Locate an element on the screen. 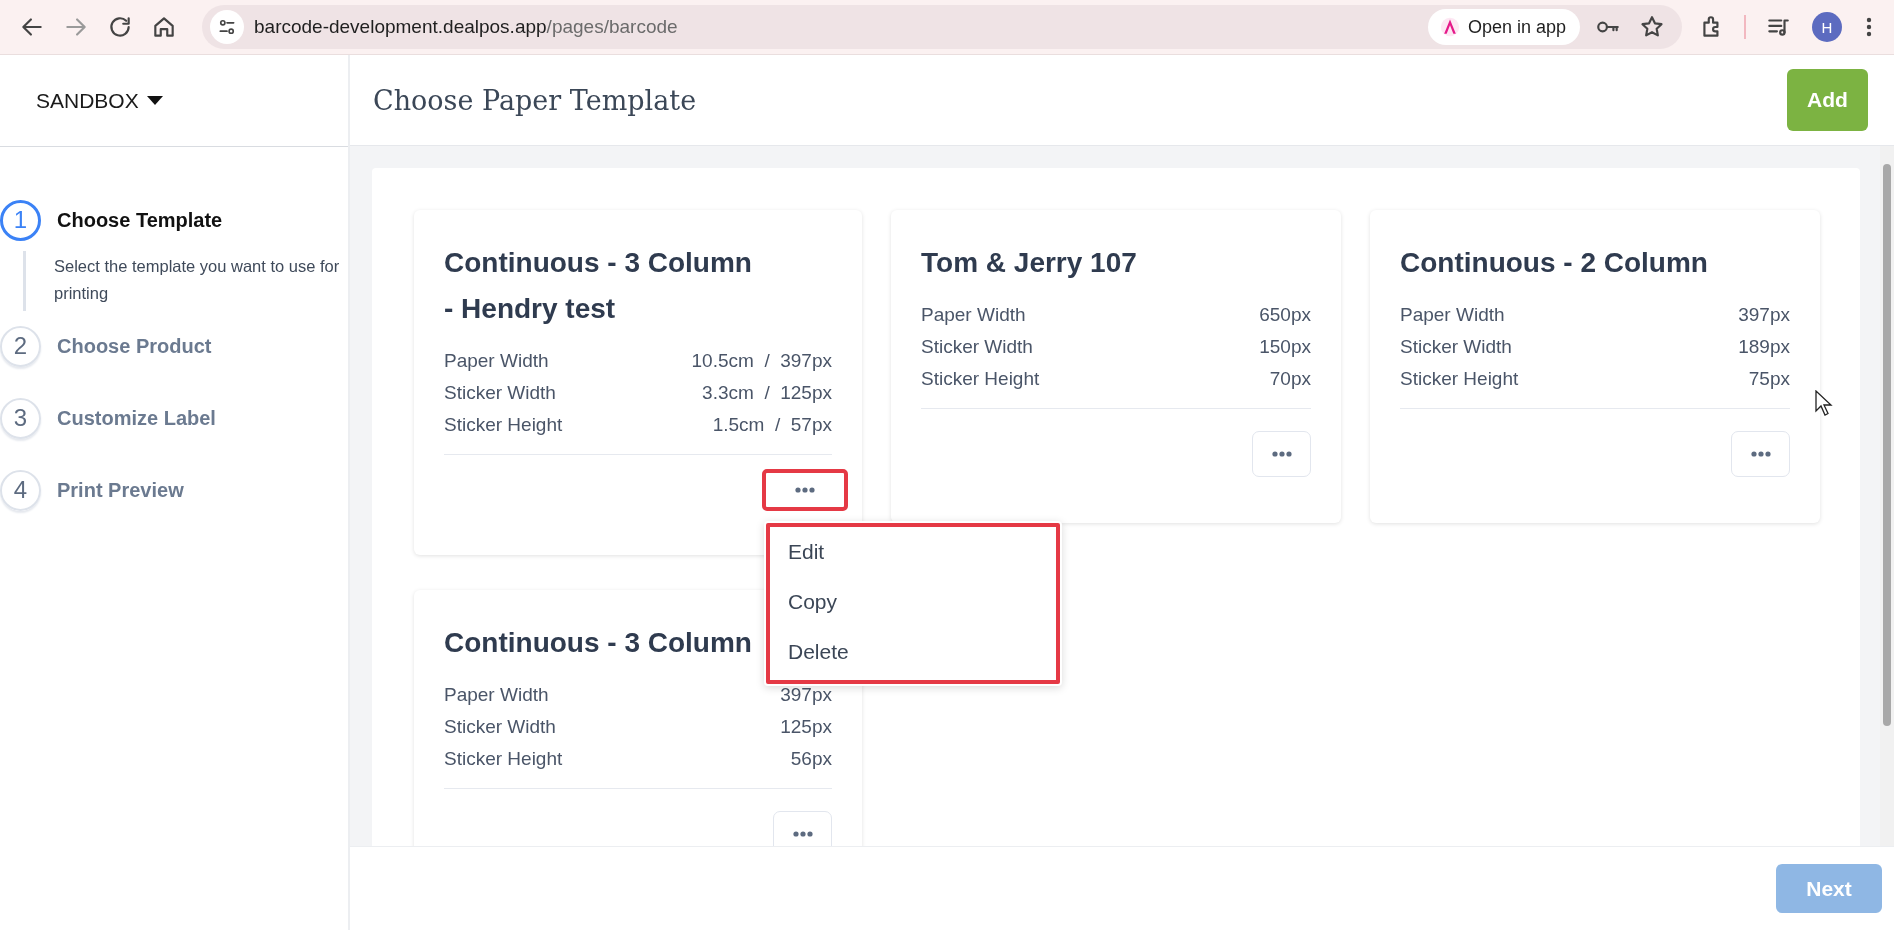 Image resolution: width=1894 pixels, height=930 pixels. step-item: 1 Choose Template is located at coordinates (111, 220).